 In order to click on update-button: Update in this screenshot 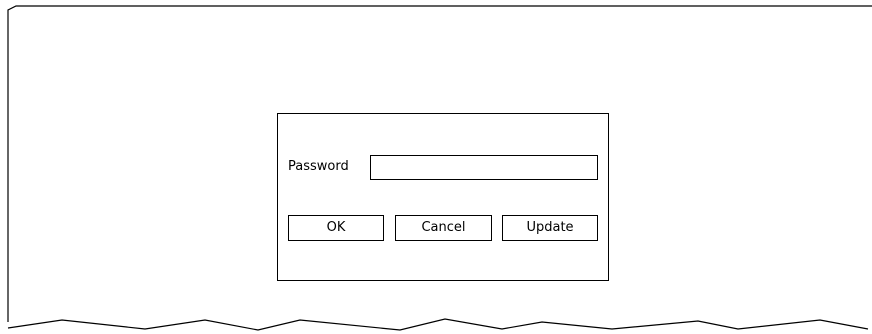, I will do `click(550, 228)`.